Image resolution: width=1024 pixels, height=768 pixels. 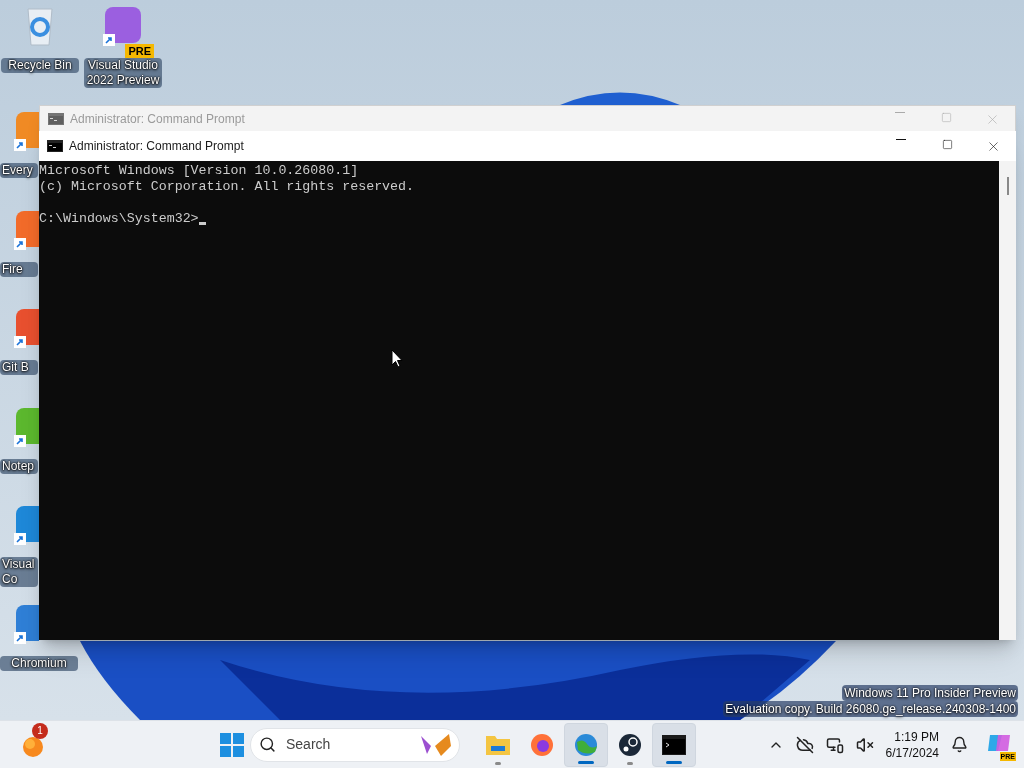 What do you see at coordinates (870, 709) in the screenshot?
I see `watermark-text: Evaluation copy. Build 26080.ge_release.240308-1400` at bounding box center [870, 709].